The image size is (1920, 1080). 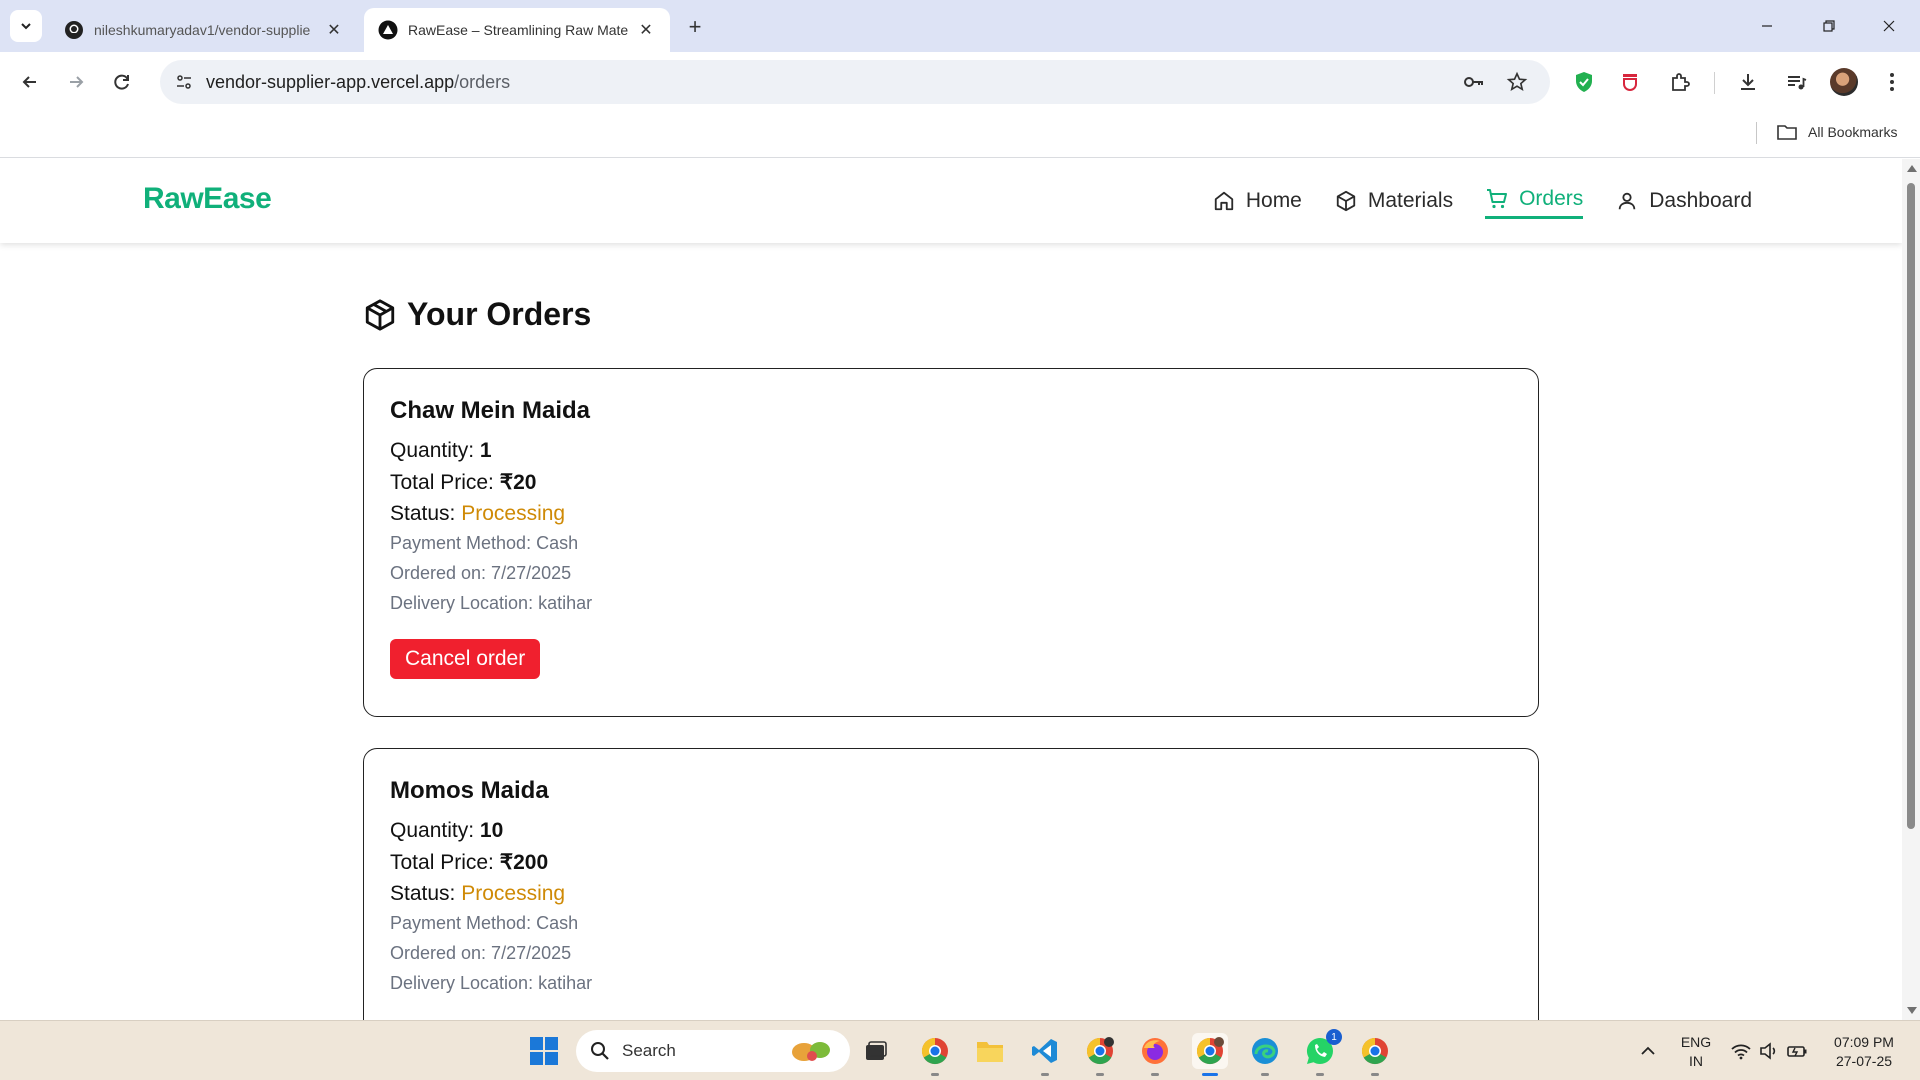 I want to click on price-value: ₹200, so click(x=524, y=862).